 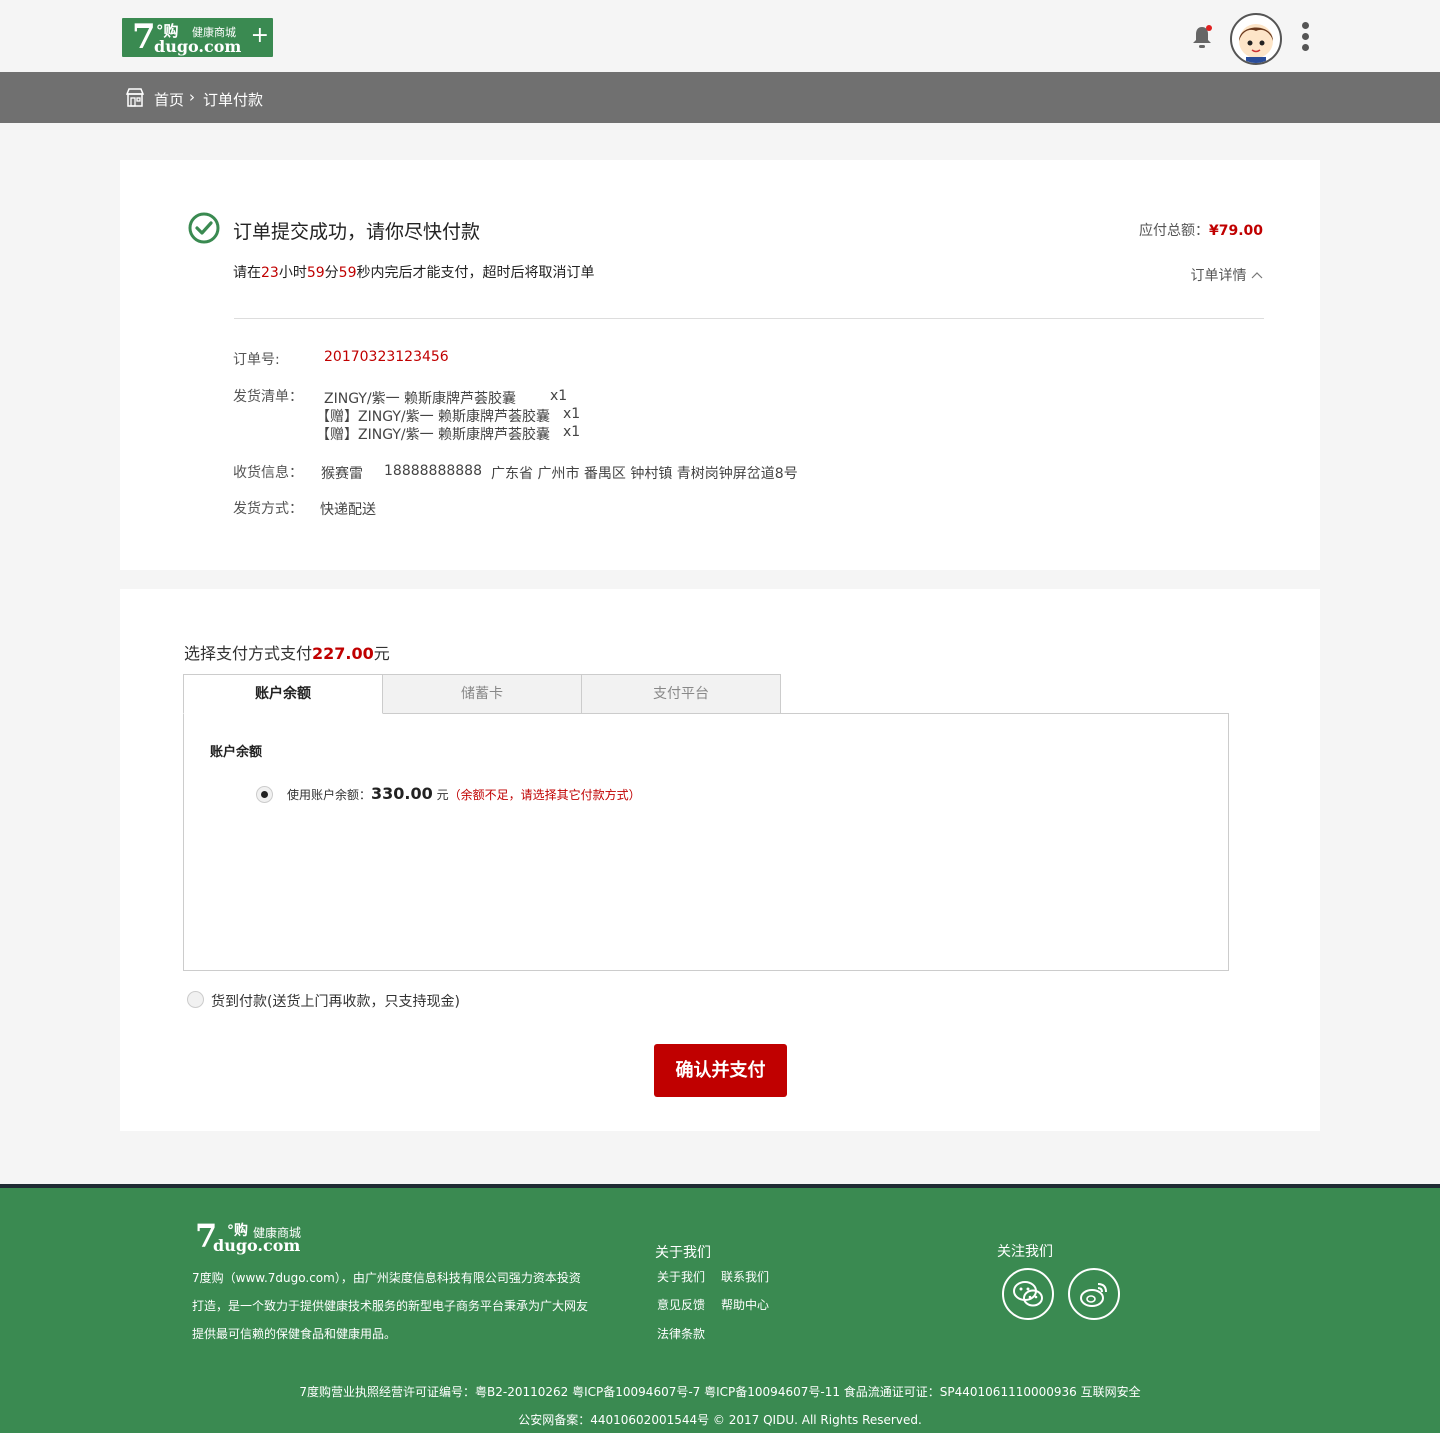 What do you see at coordinates (277, 1233) in the screenshot?
I see `footer-logo-tagline: 健康商城` at bounding box center [277, 1233].